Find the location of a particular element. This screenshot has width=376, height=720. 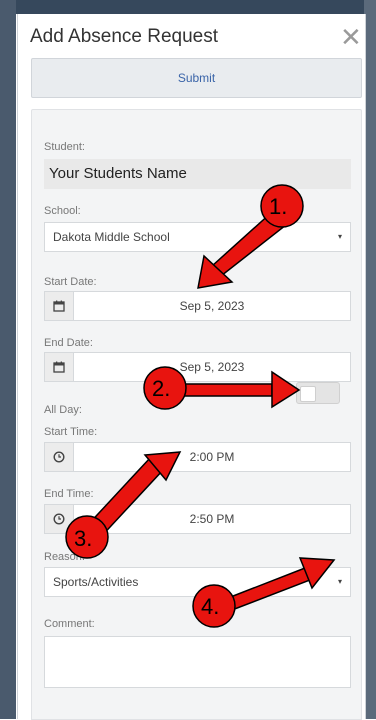

end-time-input: 2:50 PM is located at coordinates (212, 519).